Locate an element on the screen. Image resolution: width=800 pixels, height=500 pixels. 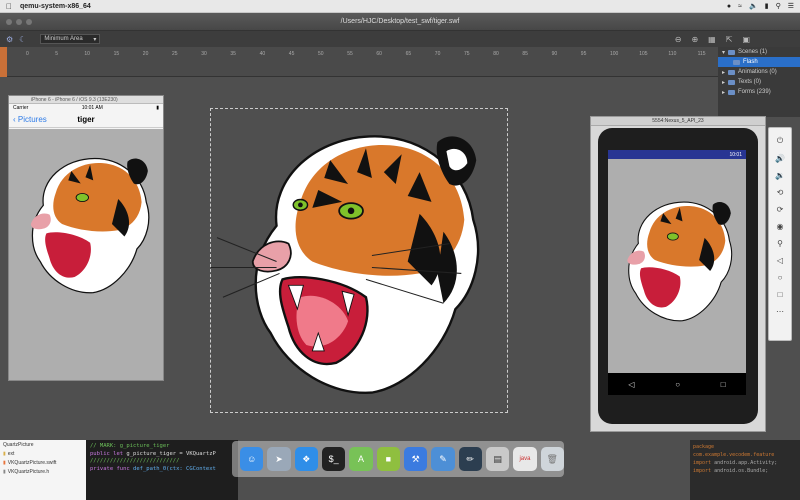
power-icon: ⏻ is located at coordinates (780, 141).